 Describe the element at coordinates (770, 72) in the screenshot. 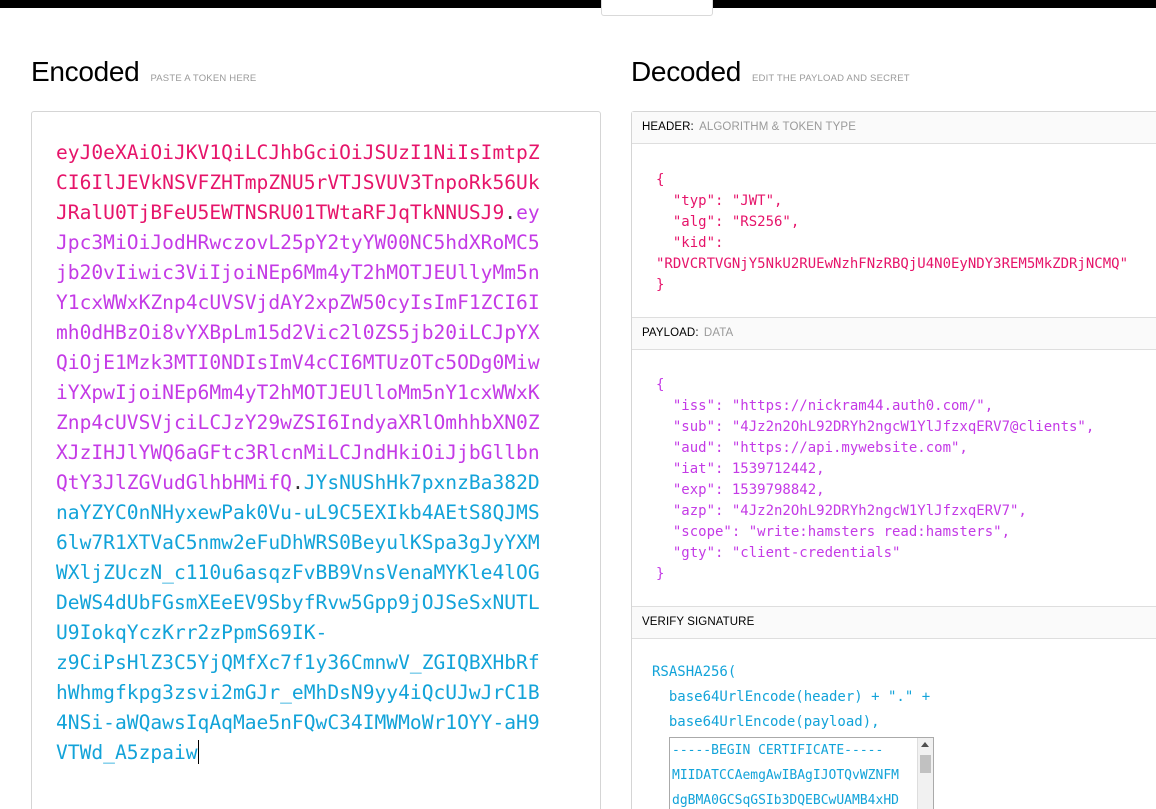

I see `decoded-heading: Decoded EDIT THE PAYLOAD AND SECRET` at that location.